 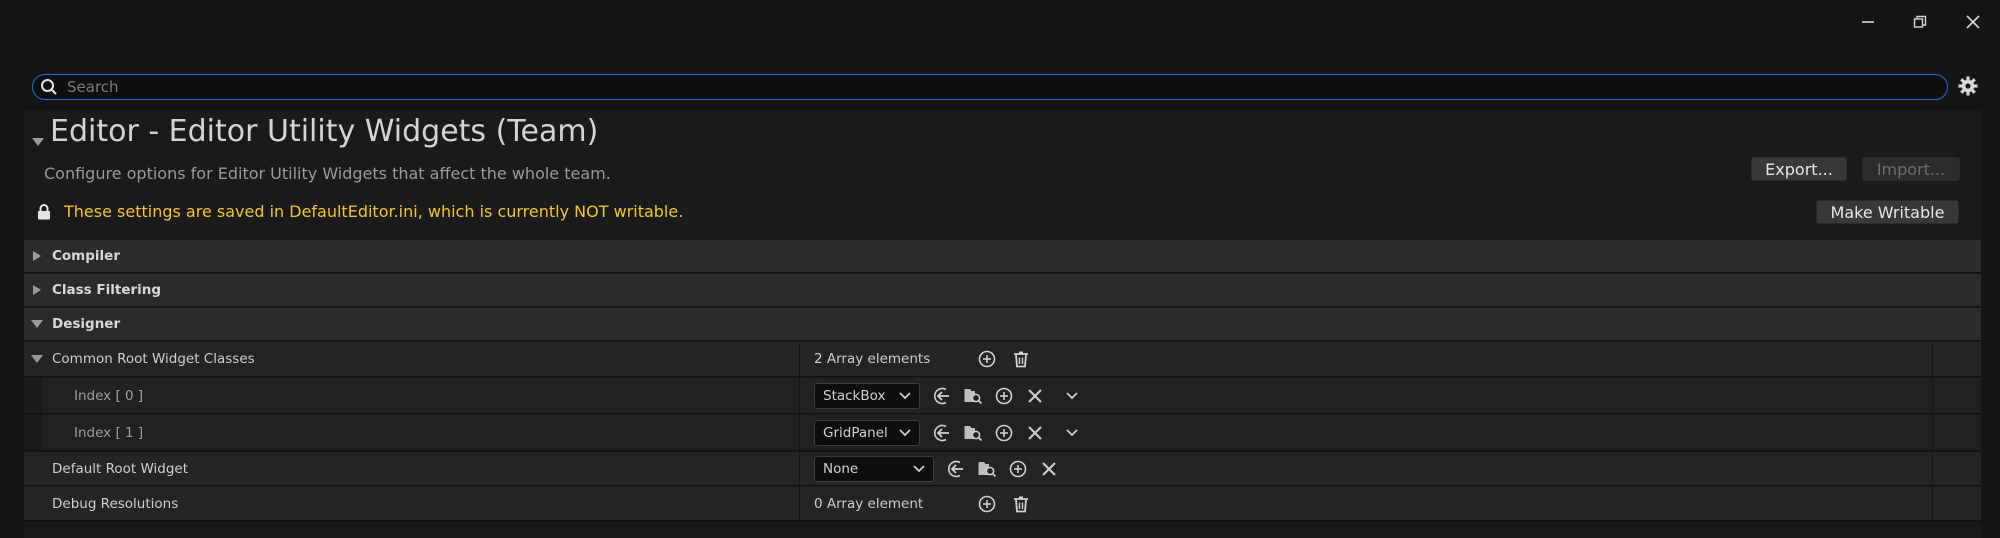 I want to click on category-label: Designer, so click(x=86, y=324).